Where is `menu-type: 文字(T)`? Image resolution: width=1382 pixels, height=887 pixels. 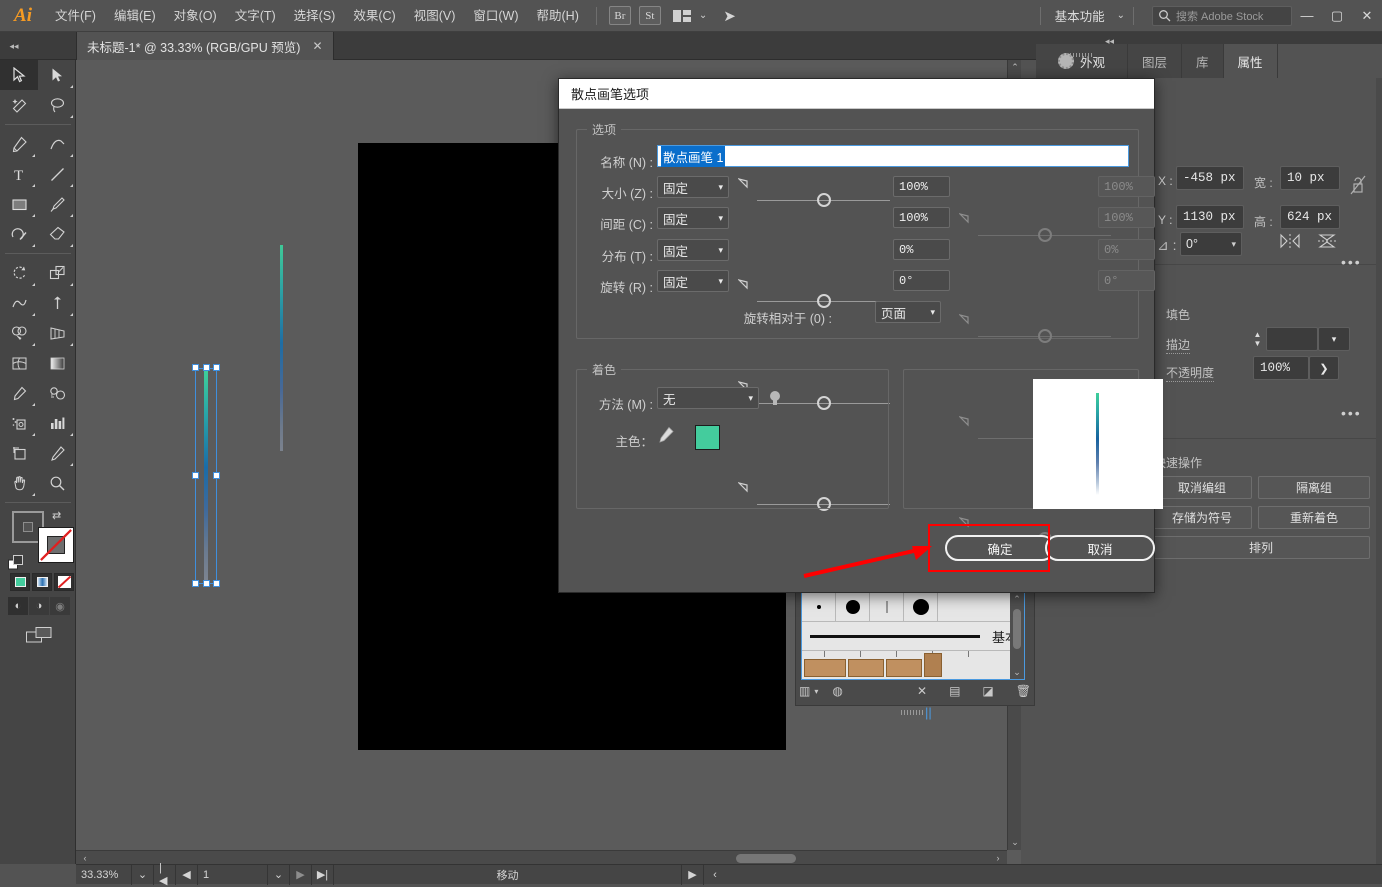
menu-type: 文字(T) is located at coordinates (255, 16).